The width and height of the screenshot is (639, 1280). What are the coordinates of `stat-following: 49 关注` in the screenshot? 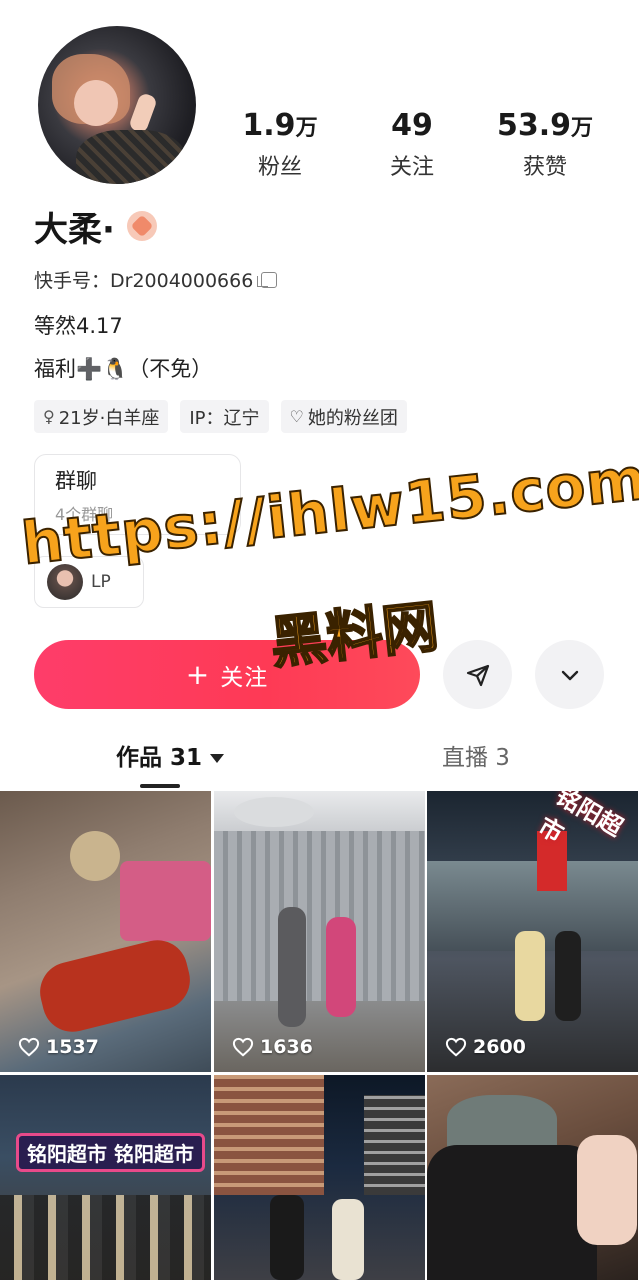 It's located at (412, 144).